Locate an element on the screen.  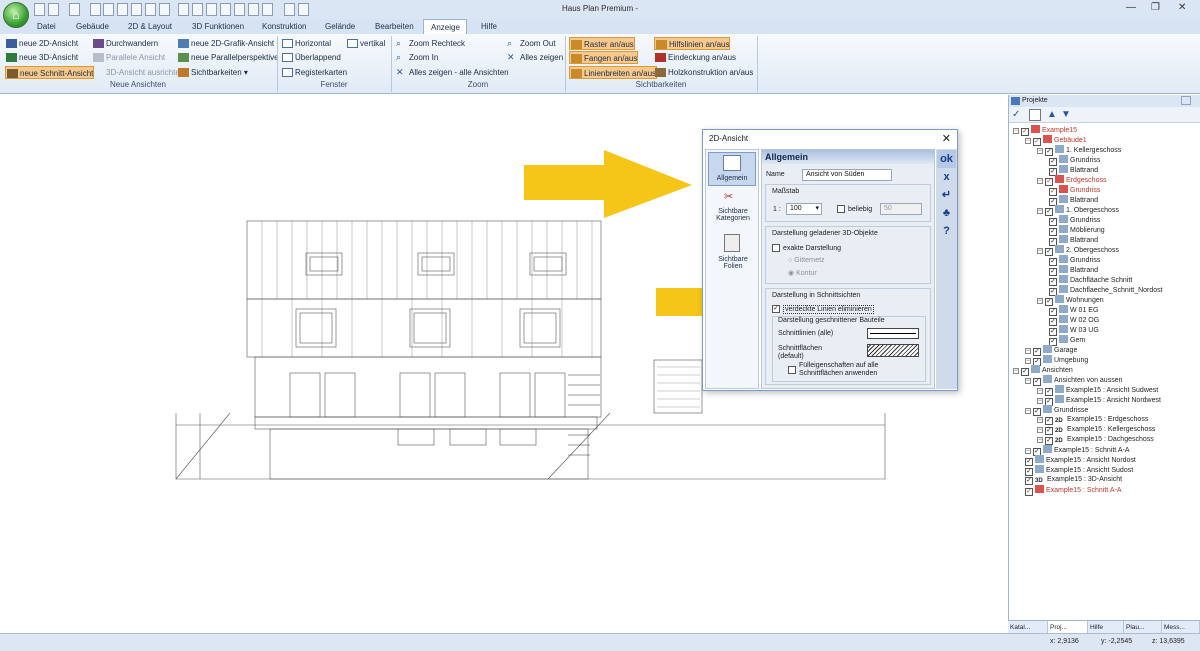
snap-toggle-button: Fangen an/aus is located at coordinates (604, 57).